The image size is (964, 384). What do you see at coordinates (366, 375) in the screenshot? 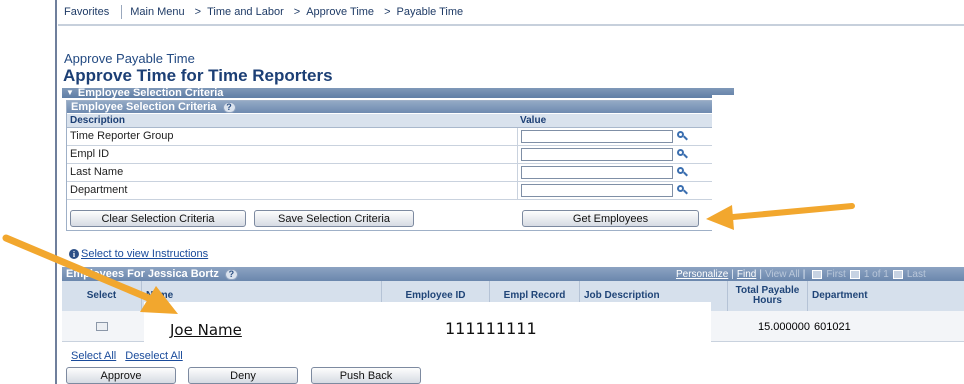
I see `push-back-button: Push Back` at bounding box center [366, 375].